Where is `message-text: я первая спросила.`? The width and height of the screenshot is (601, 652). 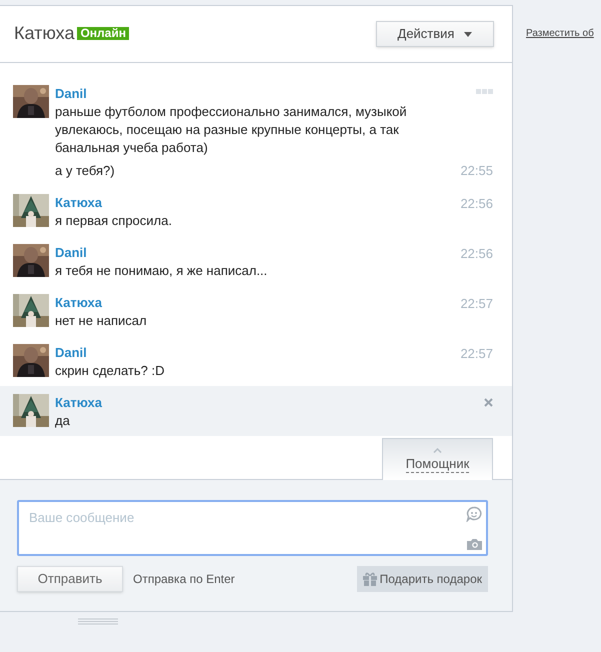 message-text: я первая спросила. is located at coordinates (113, 221).